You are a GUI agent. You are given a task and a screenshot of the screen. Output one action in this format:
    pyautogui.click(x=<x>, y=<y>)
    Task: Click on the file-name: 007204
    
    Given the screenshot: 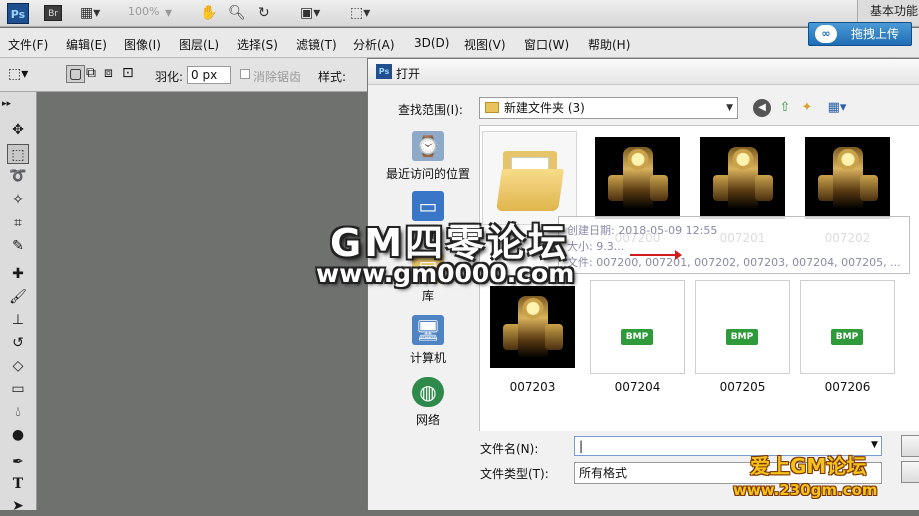 What is the action you would take?
    pyautogui.click(x=637, y=387)
    